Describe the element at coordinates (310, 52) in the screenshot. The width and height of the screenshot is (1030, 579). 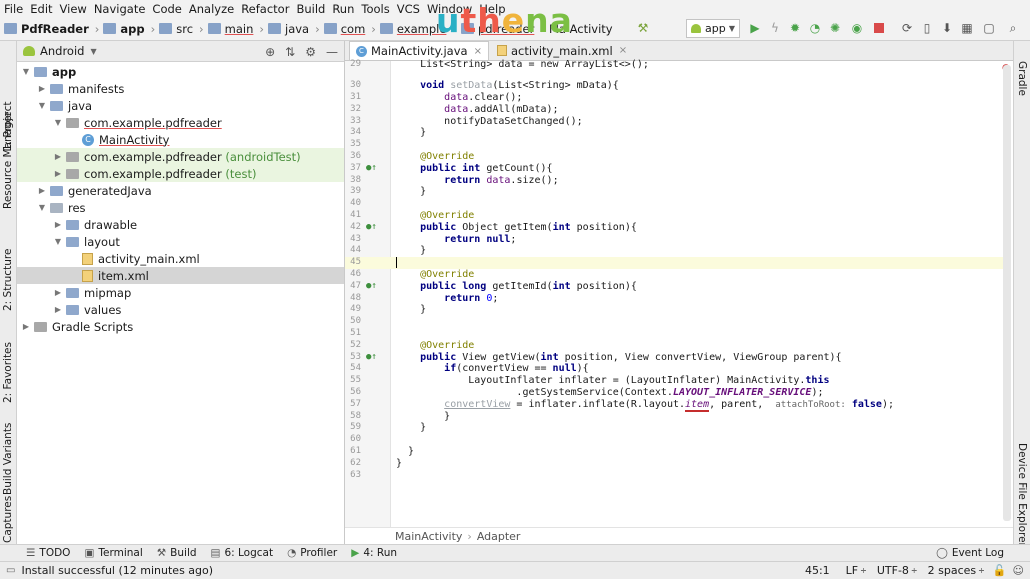
I see `gear-icon: ⚙` at that location.